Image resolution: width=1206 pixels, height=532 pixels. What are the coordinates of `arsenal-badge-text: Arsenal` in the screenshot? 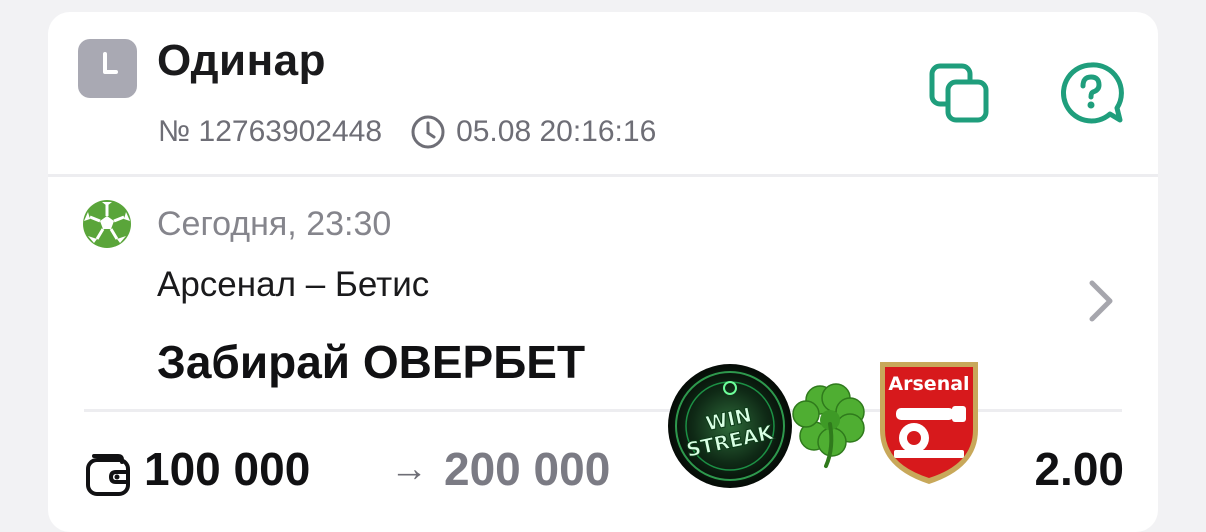 It's located at (928, 384).